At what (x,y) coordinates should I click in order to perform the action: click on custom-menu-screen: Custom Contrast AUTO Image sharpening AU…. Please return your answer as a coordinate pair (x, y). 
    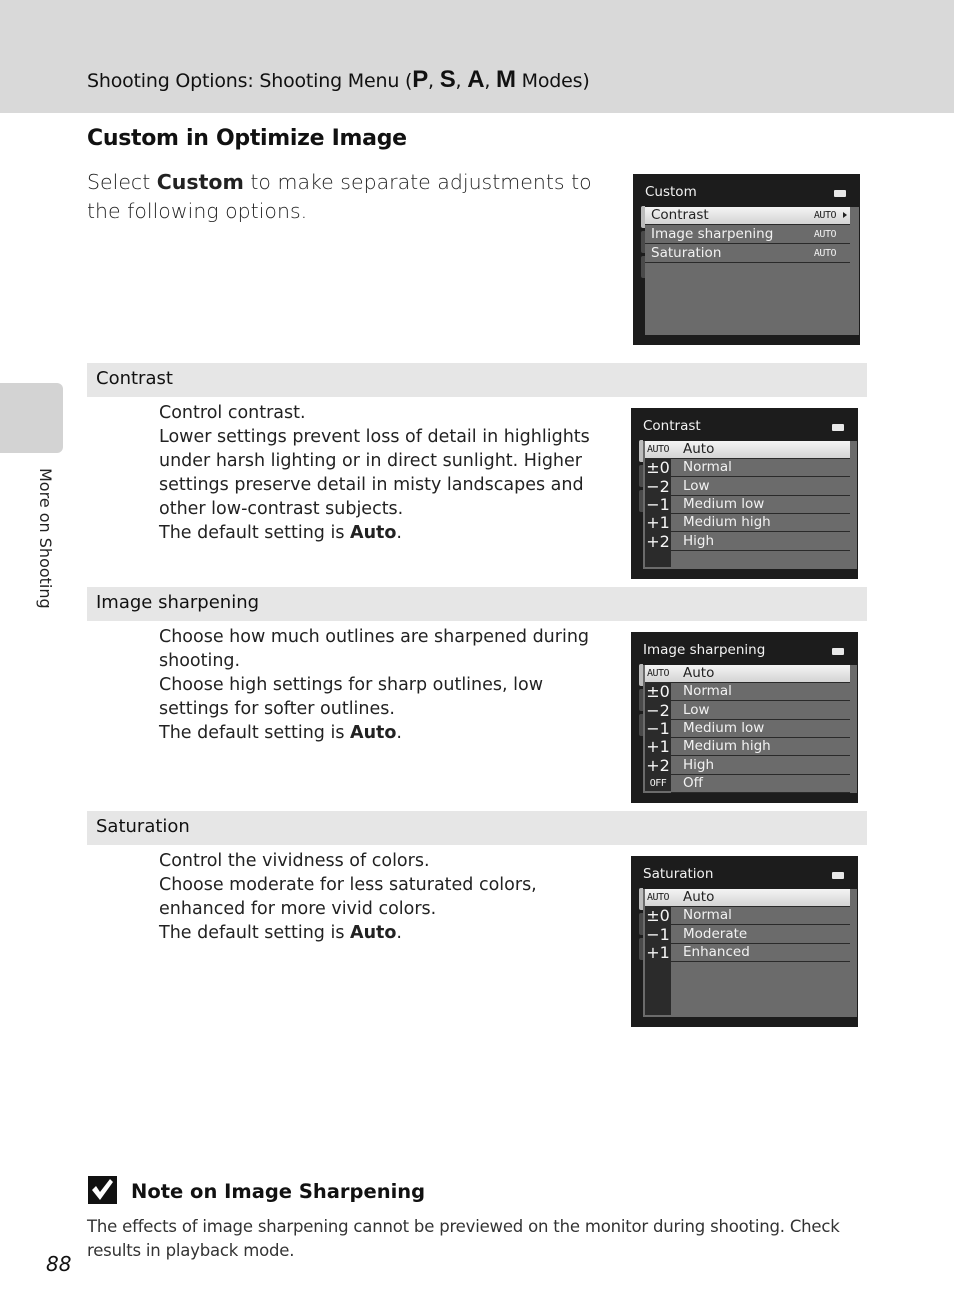
    Looking at the image, I should click on (746, 259).